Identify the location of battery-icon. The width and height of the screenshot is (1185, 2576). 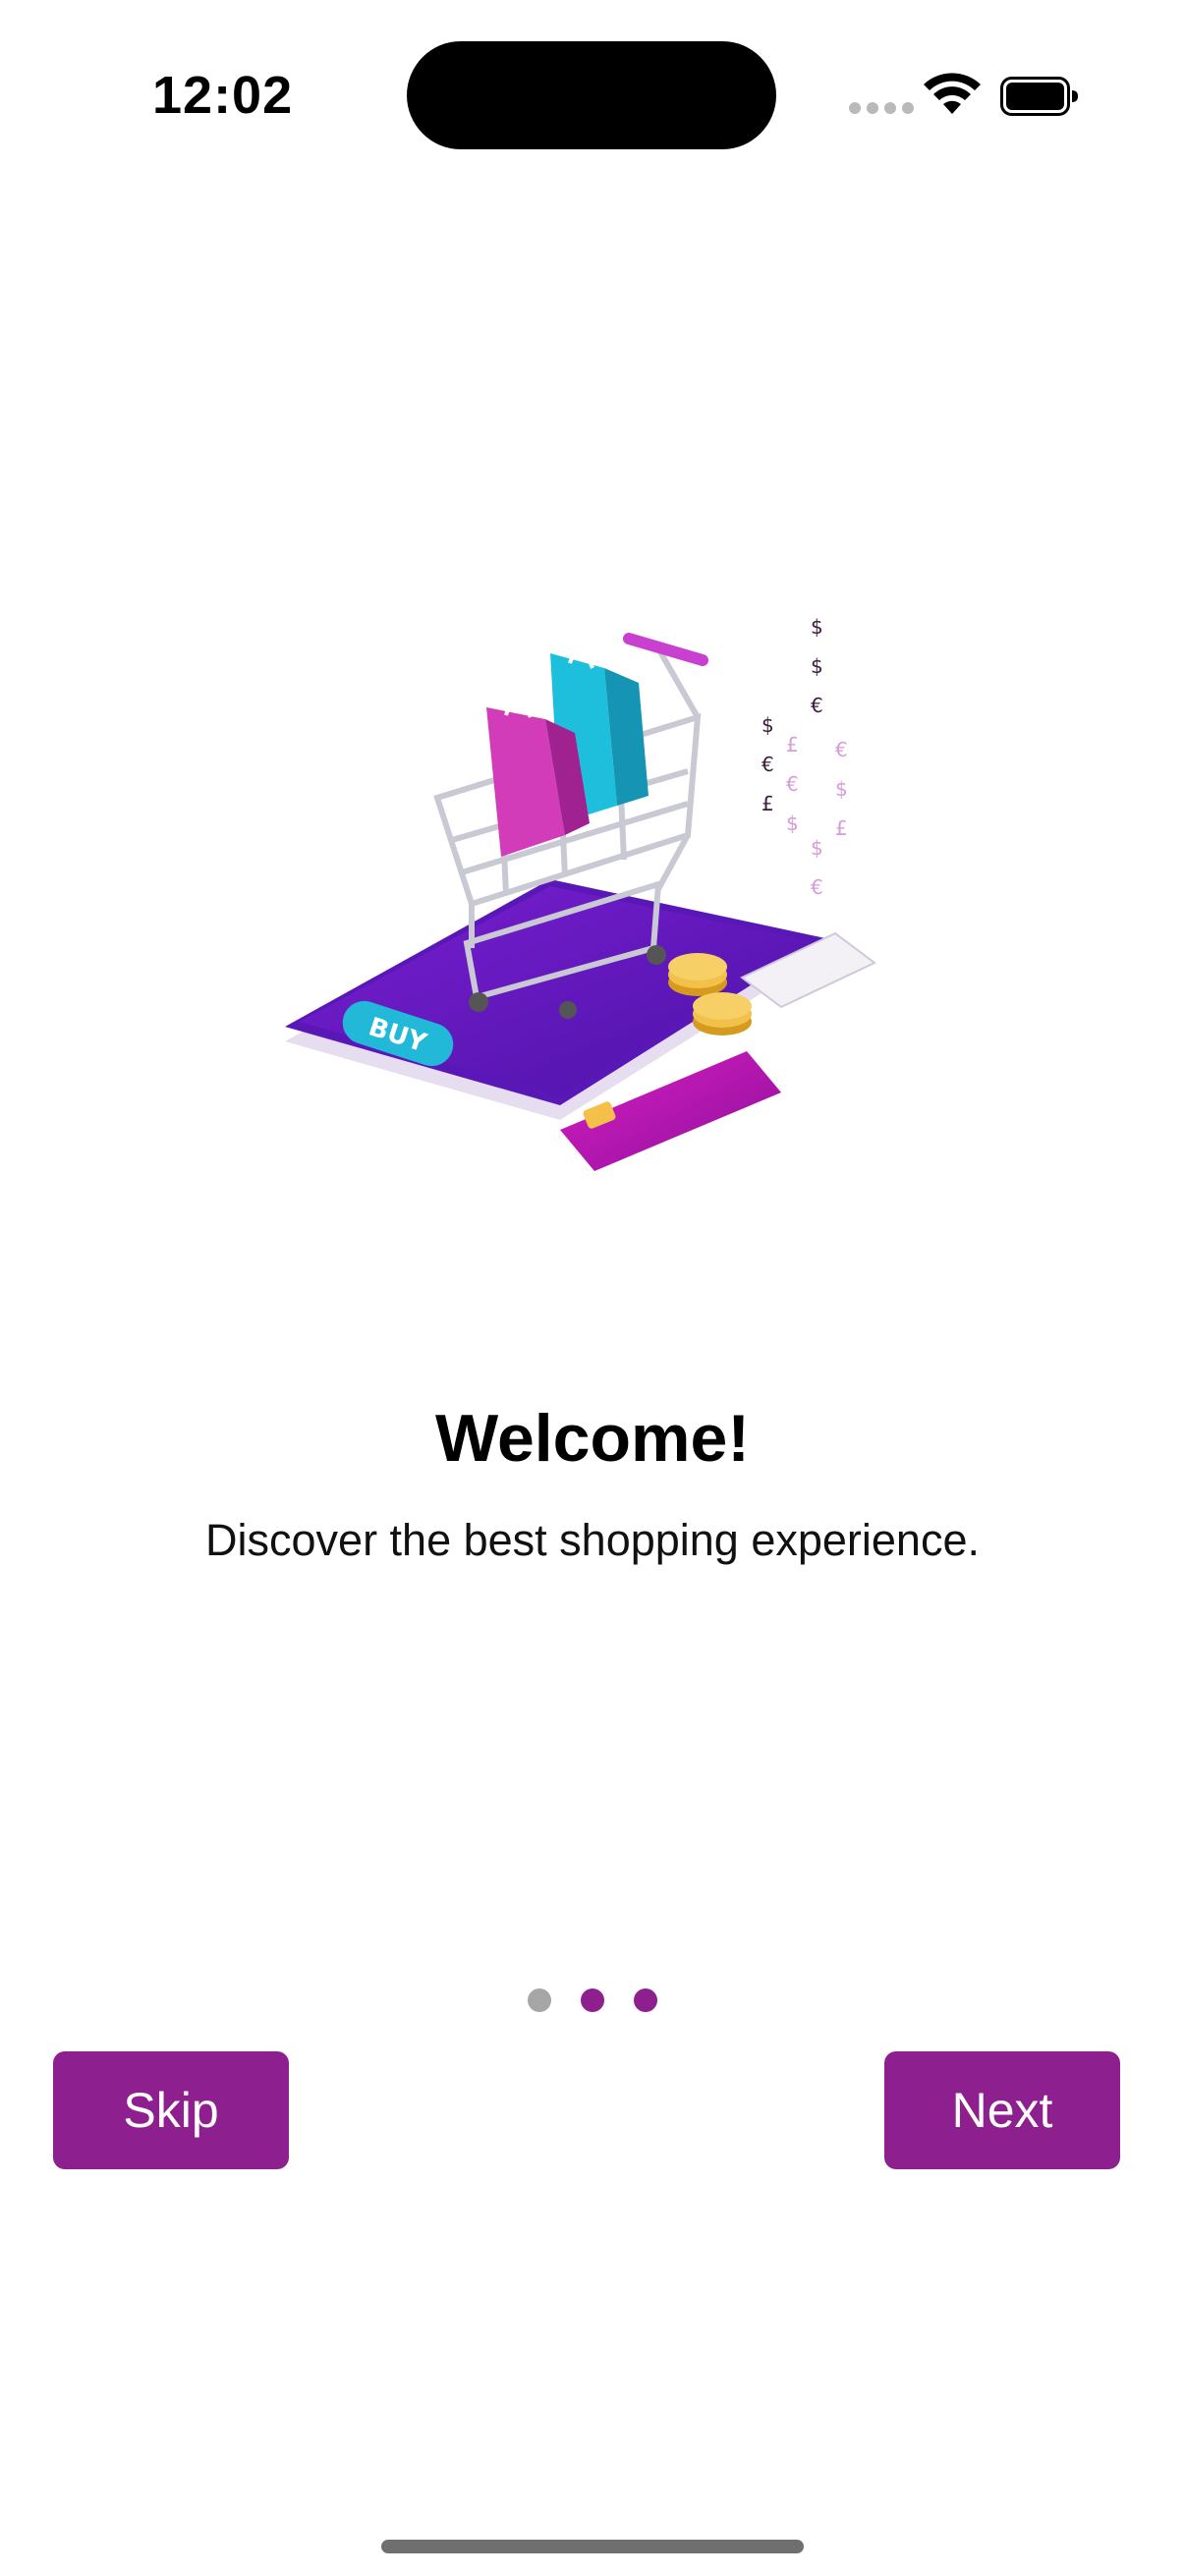
(1039, 96).